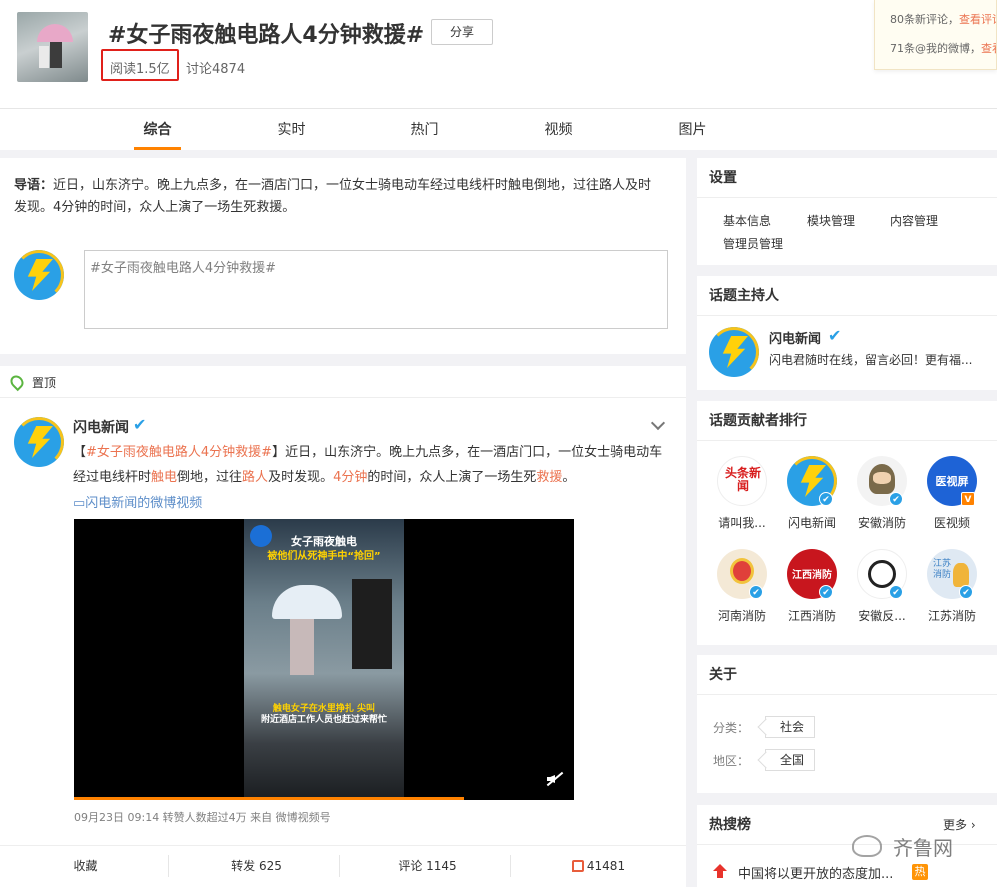 This screenshot has height=887, width=997. Describe the element at coordinates (179, 452) in the screenshot. I see `post-hashtag-link: #女子雨夜触电路人4分钟救援#` at that location.